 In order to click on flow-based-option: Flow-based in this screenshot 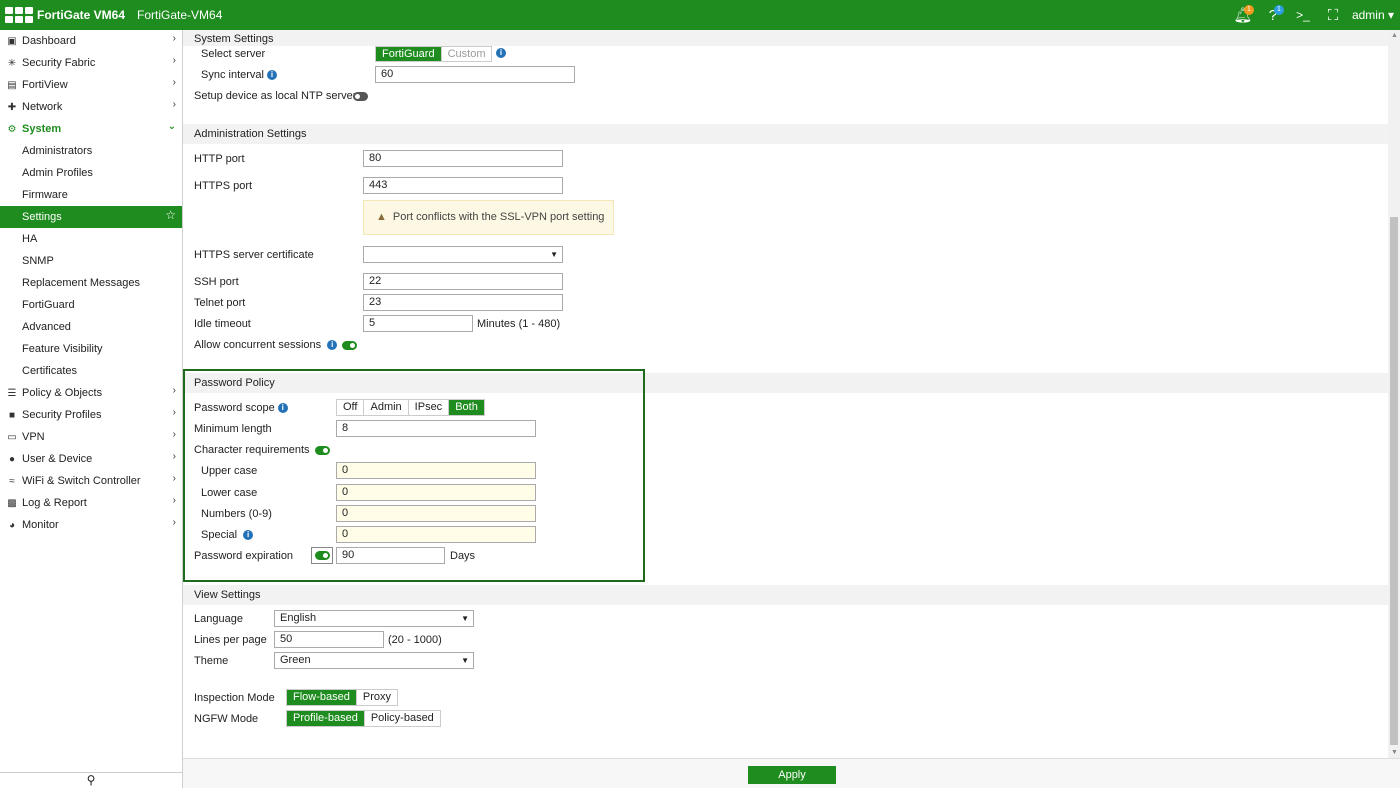, I will do `click(322, 697)`.